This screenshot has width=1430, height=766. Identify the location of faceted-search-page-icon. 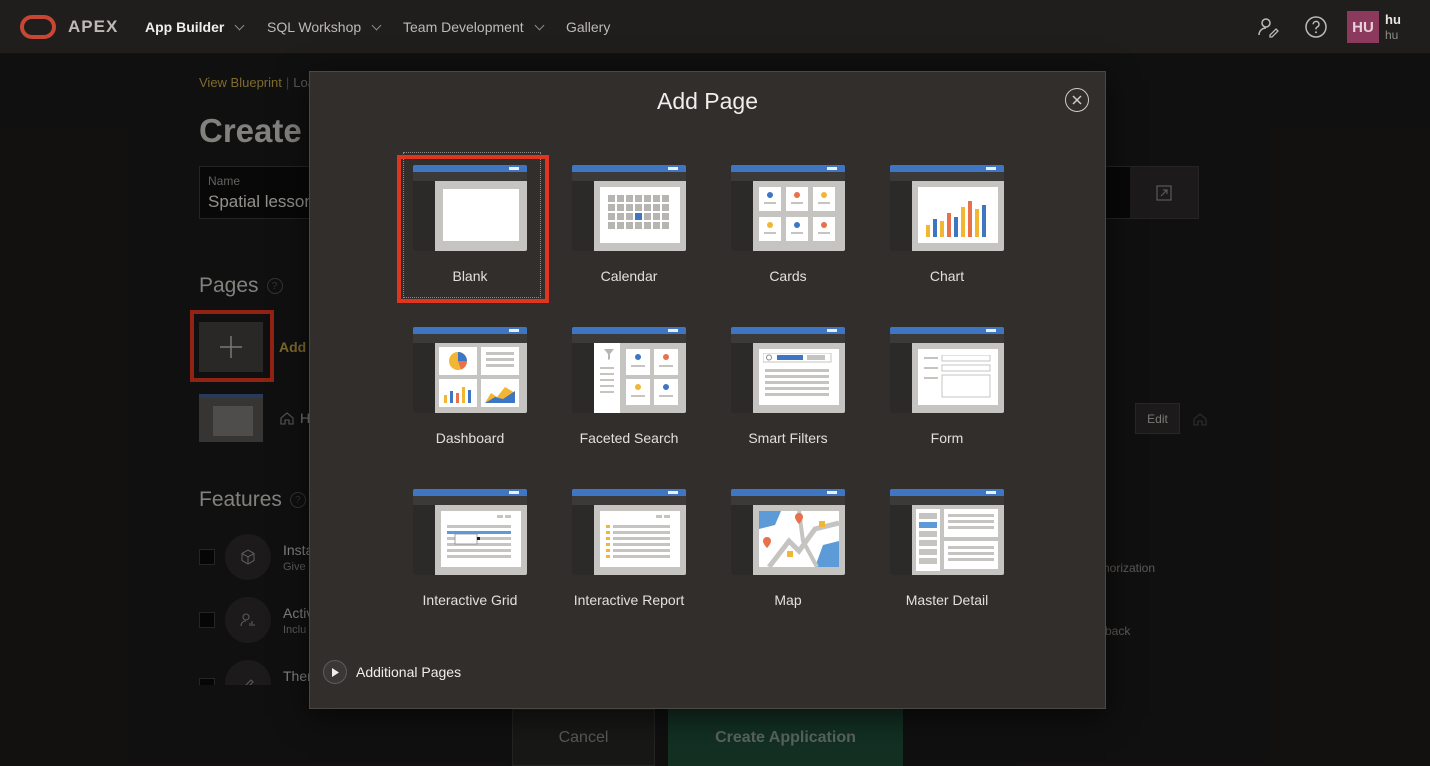
(629, 370).